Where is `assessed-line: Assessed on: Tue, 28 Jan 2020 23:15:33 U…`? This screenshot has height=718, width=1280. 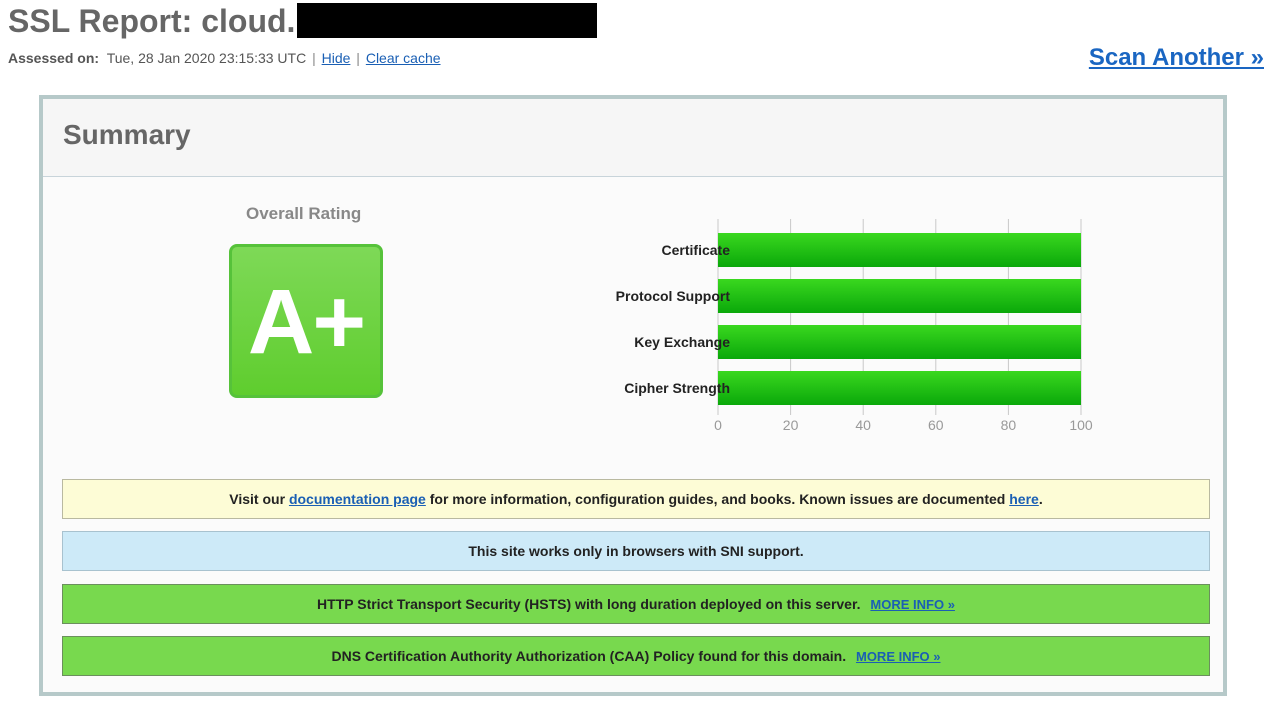 assessed-line: Assessed on: Tue, 28 Jan 2020 23:15:33 U… is located at coordinates (224, 58).